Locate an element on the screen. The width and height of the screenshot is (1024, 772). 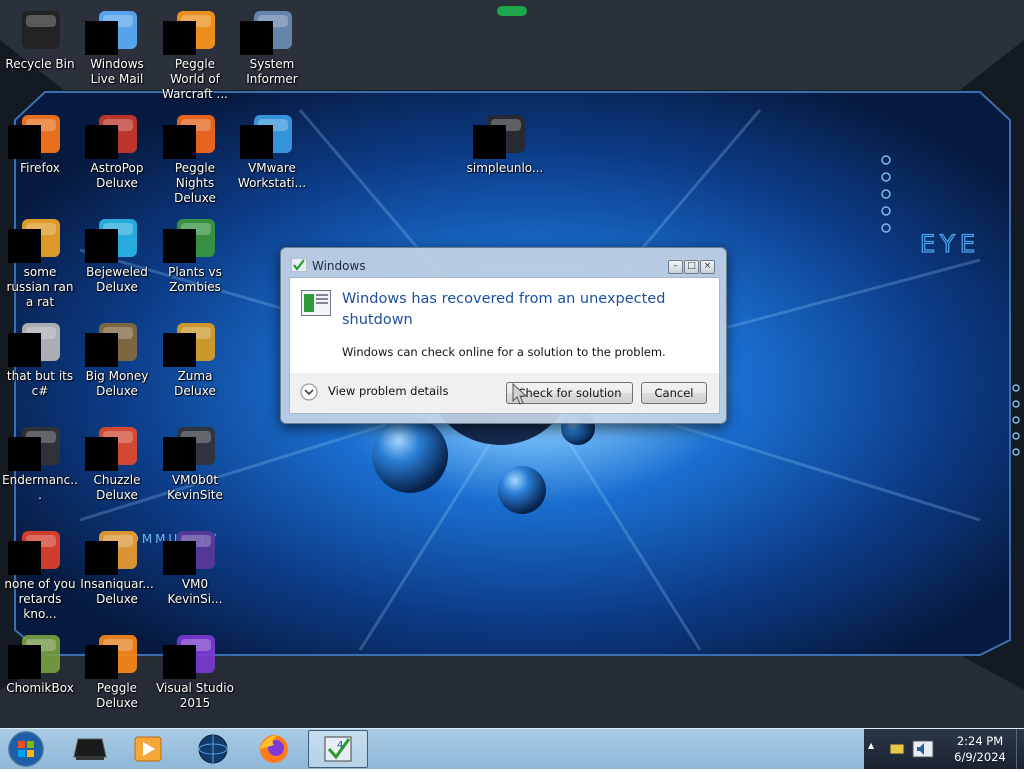
dialog-titlebar: Windows – □ × is located at coordinates (503, 262).